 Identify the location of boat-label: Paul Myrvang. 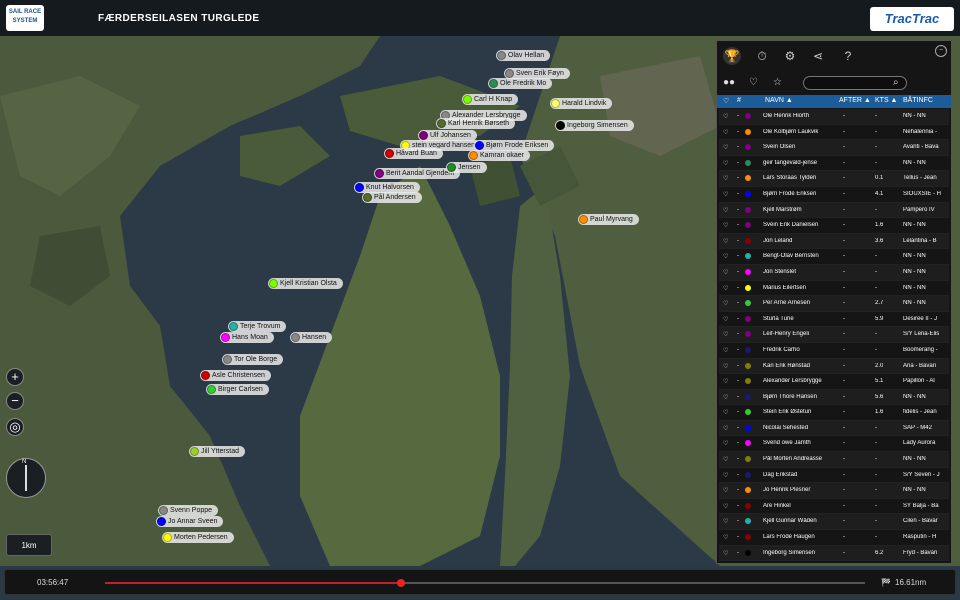
(608, 219).